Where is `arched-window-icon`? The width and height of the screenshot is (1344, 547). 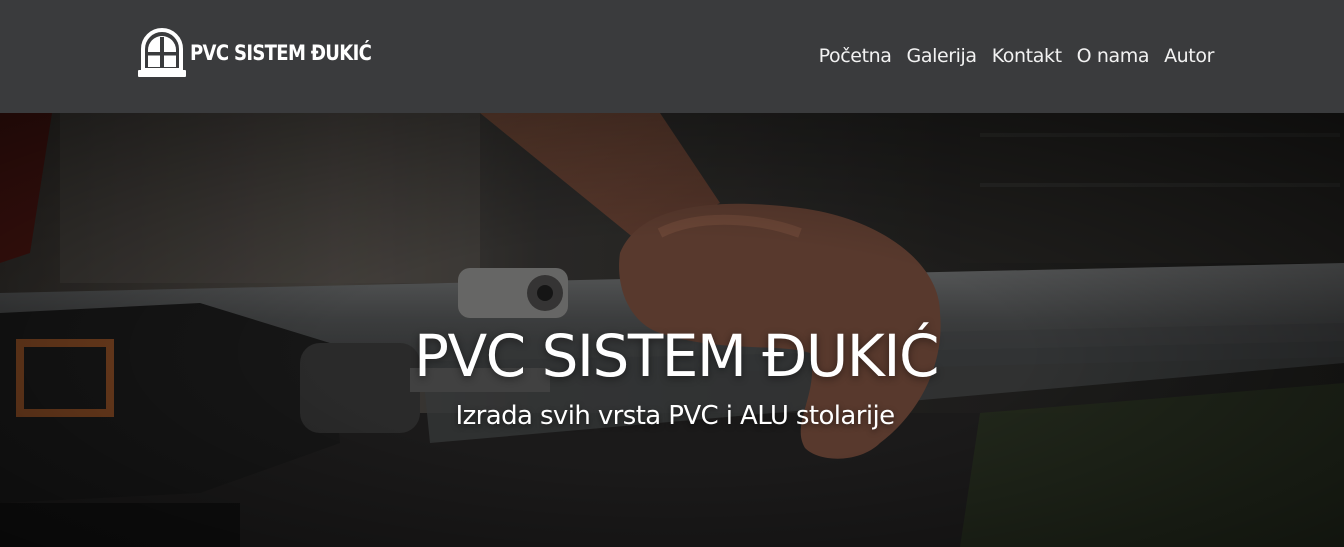
arched-window-icon is located at coordinates (162, 52).